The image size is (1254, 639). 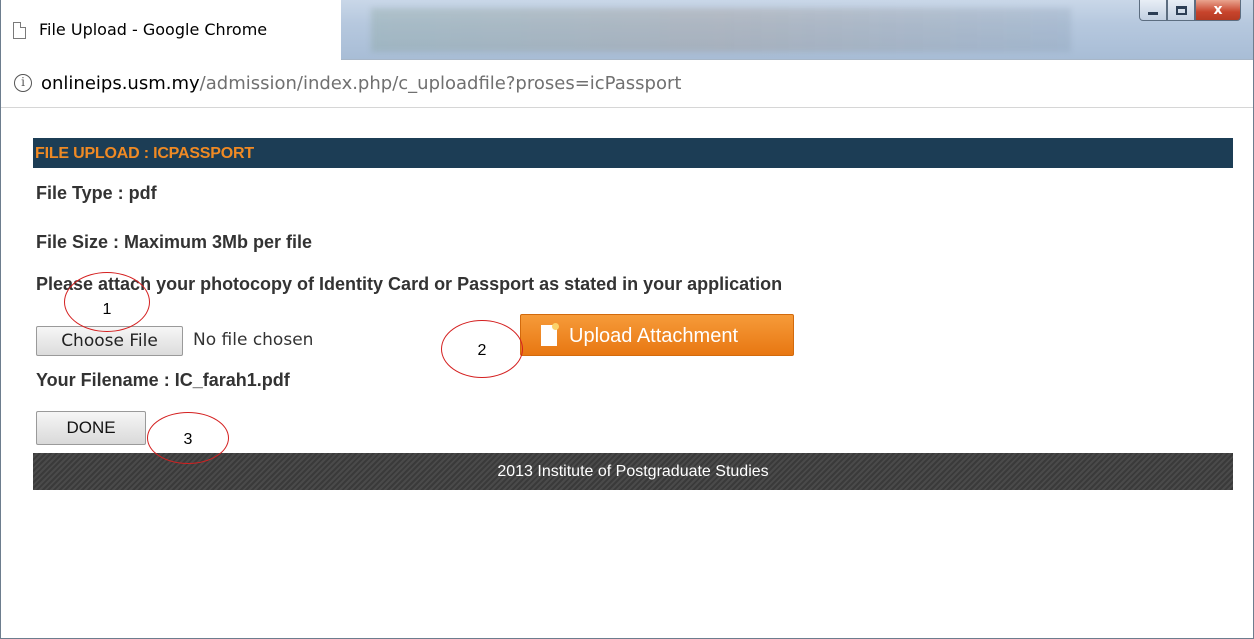 What do you see at coordinates (153, 29) in the screenshot?
I see `tab-title: File Upload - Google Chrome` at bounding box center [153, 29].